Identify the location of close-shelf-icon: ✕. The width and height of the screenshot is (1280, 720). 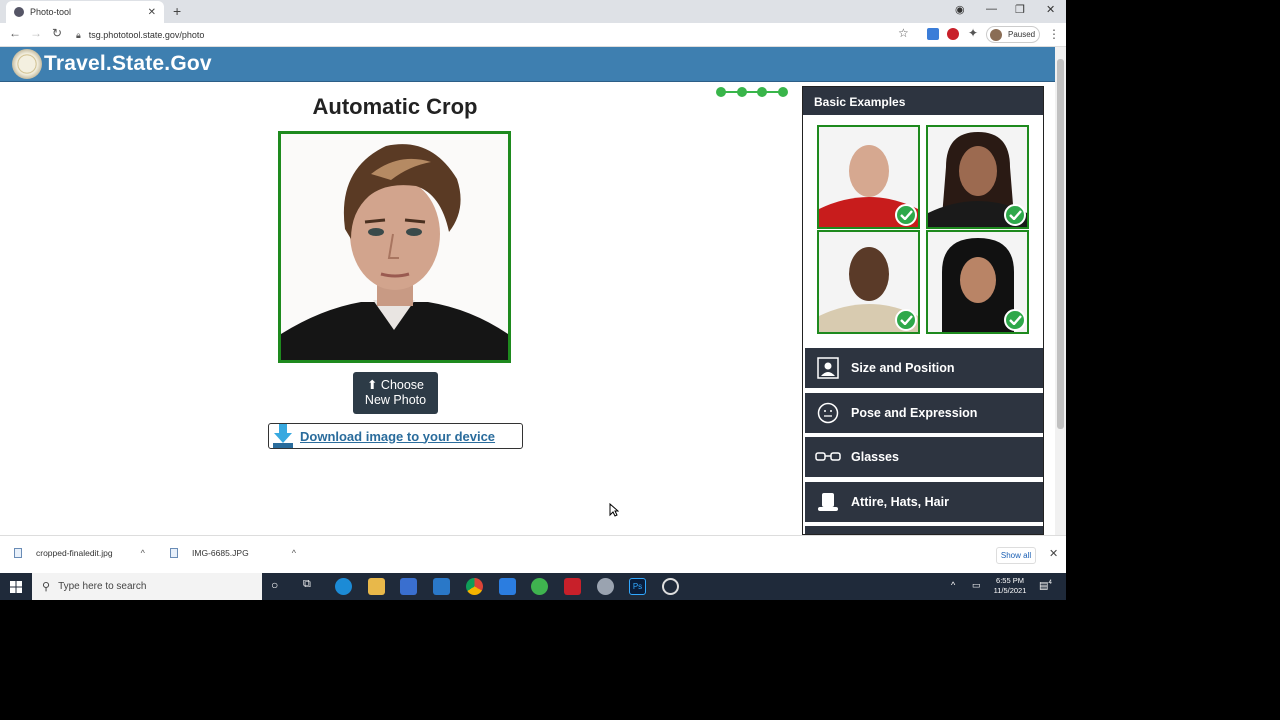
(1053, 553).